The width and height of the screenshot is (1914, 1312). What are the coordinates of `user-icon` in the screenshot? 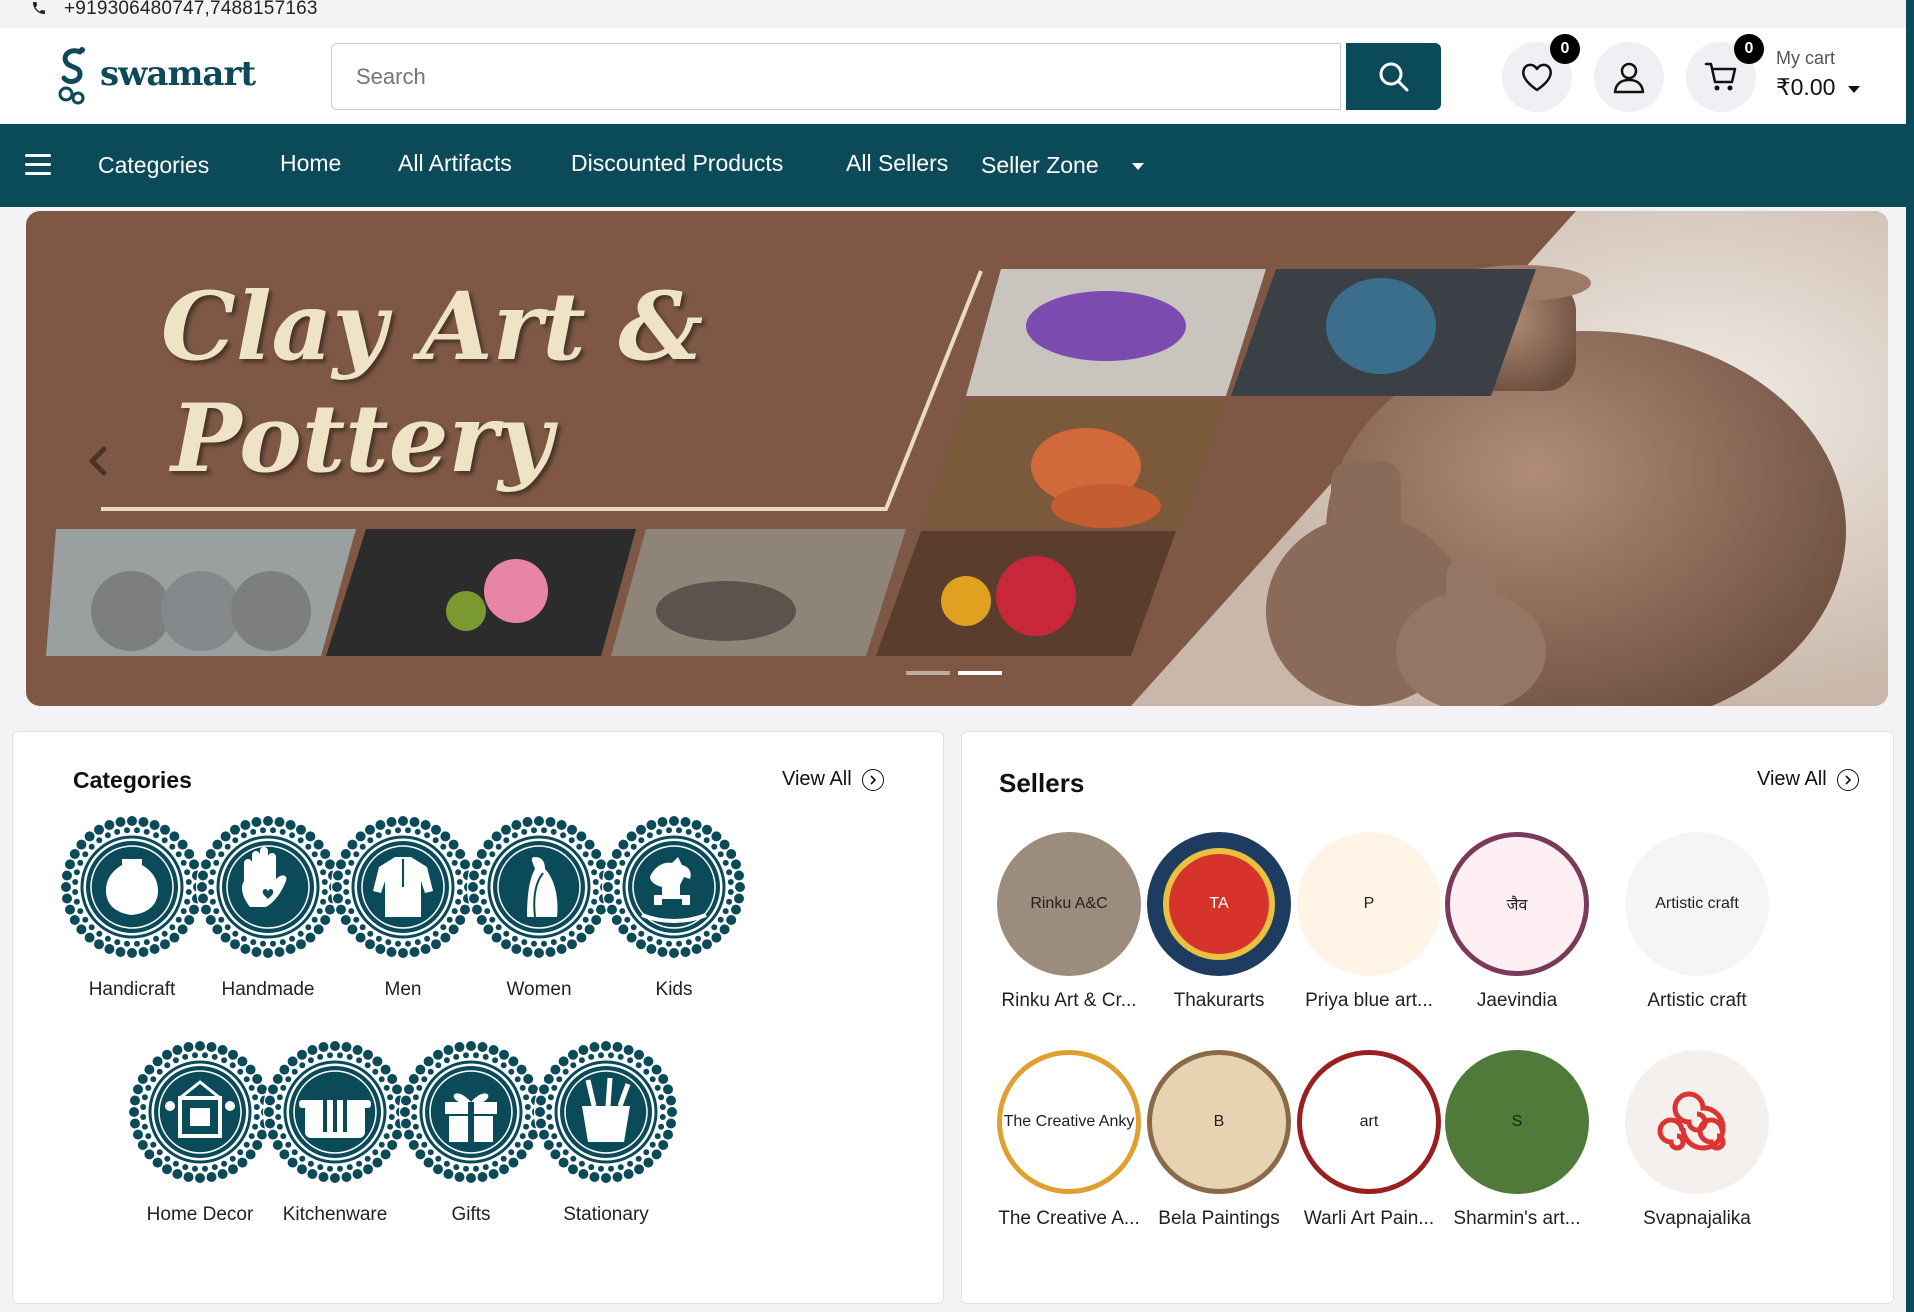 It's located at (1629, 78).